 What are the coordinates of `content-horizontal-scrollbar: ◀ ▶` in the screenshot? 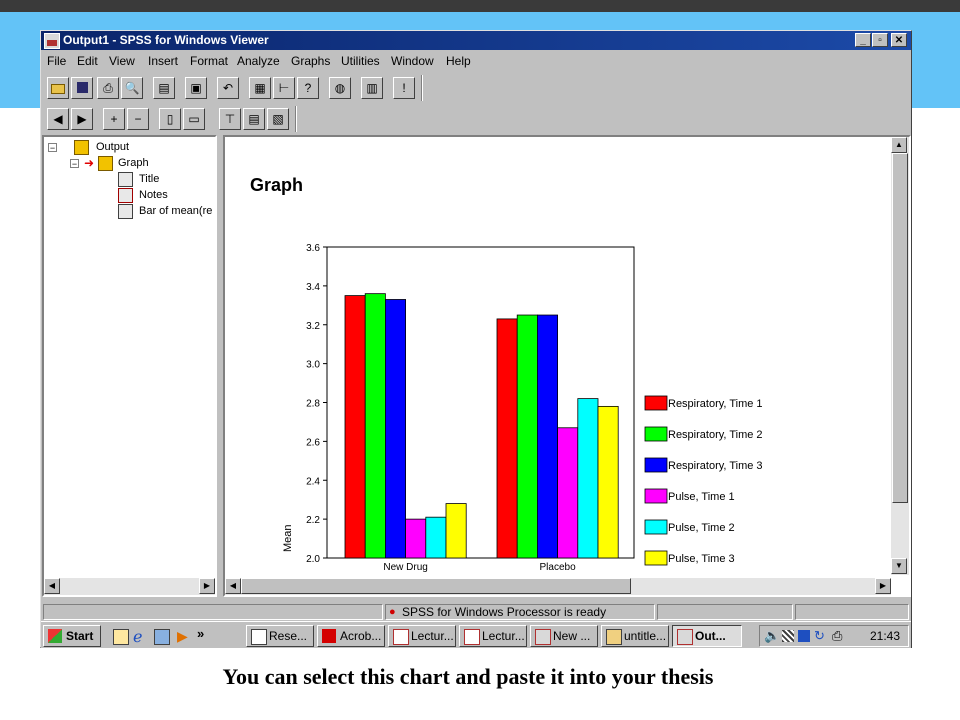 It's located at (558, 586).